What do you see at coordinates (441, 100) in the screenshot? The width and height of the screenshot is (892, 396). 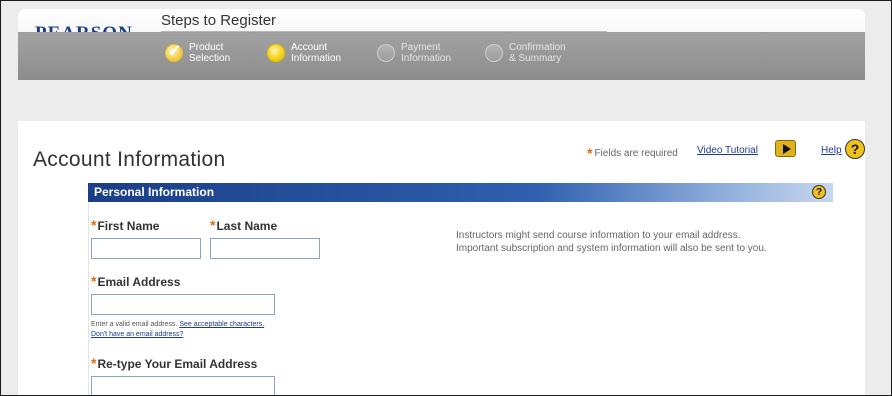 I see `header-spacer` at bounding box center [441, 100].